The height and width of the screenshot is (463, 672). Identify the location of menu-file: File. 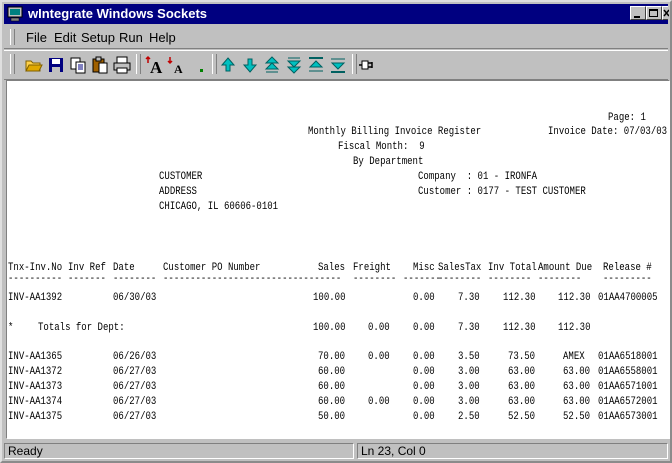
(36, 37).